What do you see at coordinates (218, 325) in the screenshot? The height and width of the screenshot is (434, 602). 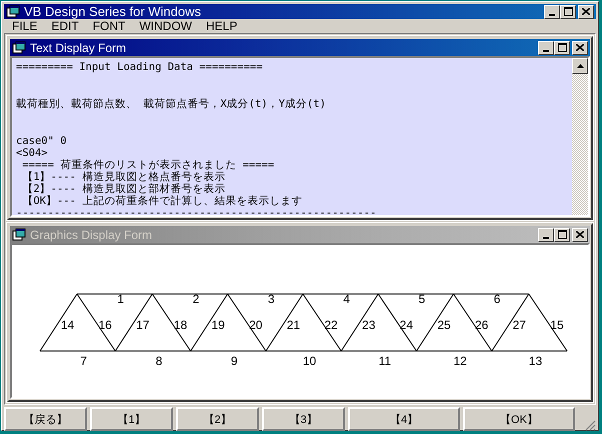 I see `member-label: 19` at bounding box center [218, 325].